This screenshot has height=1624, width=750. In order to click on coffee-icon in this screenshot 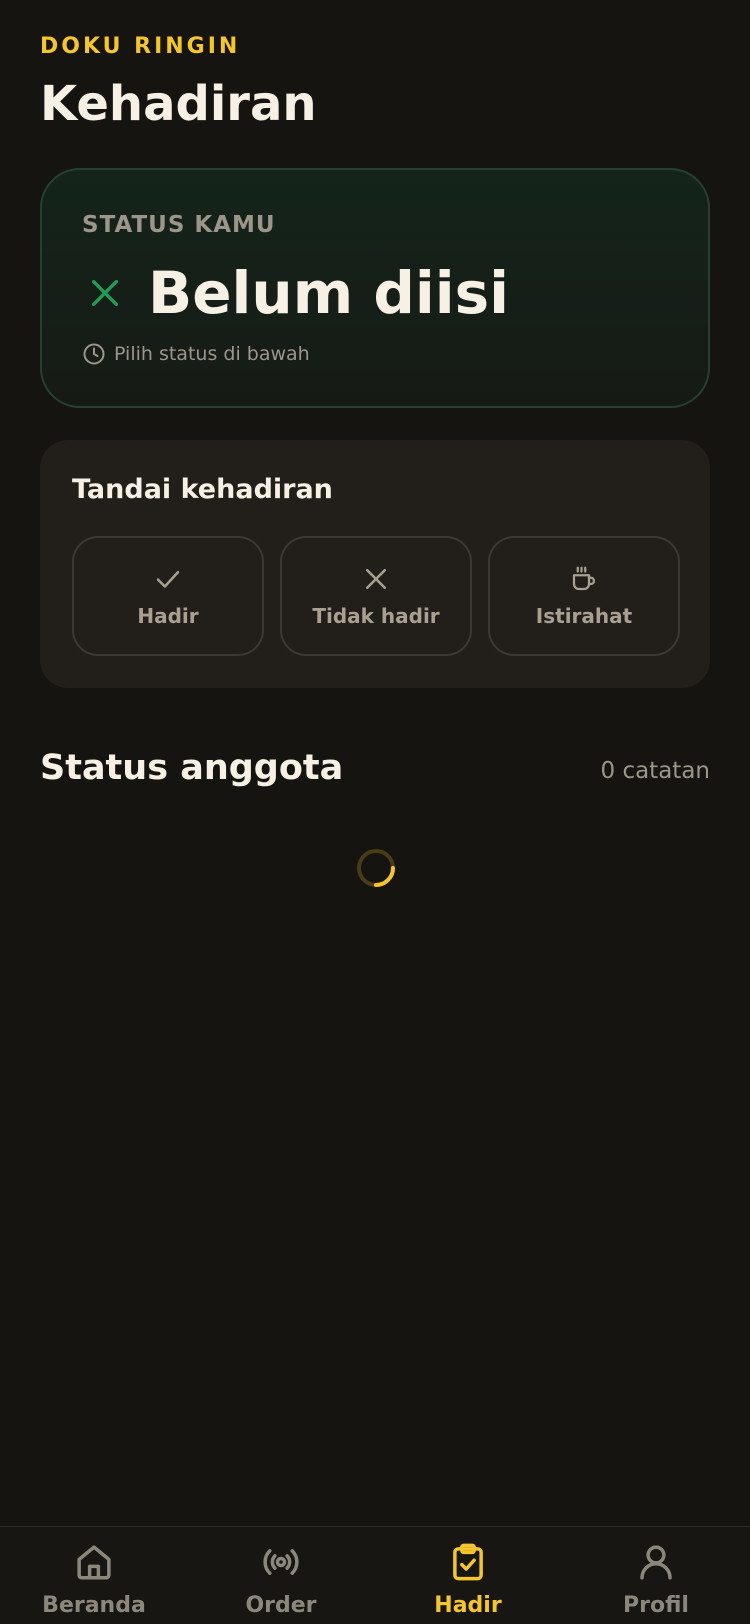, I will do `click(584, 578)`.